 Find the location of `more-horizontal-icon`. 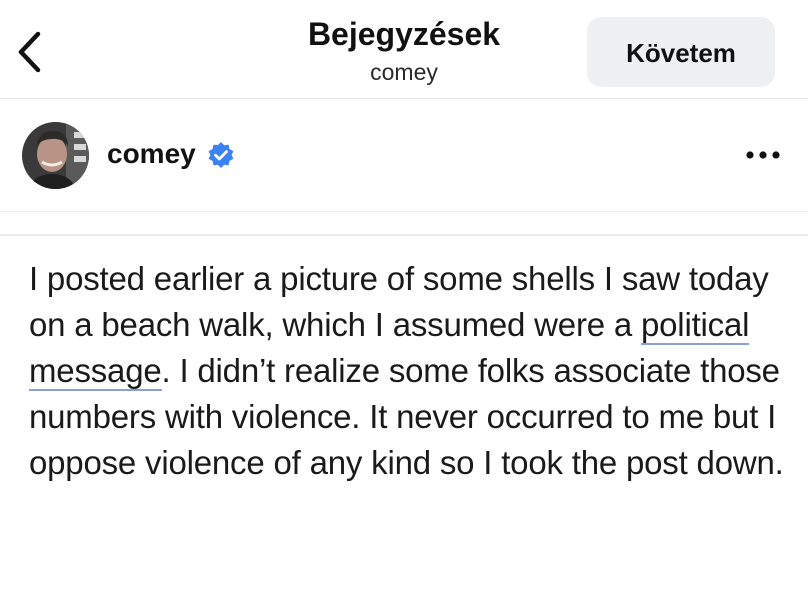

more-horizontal-icon is located at coordinates (763, 155).